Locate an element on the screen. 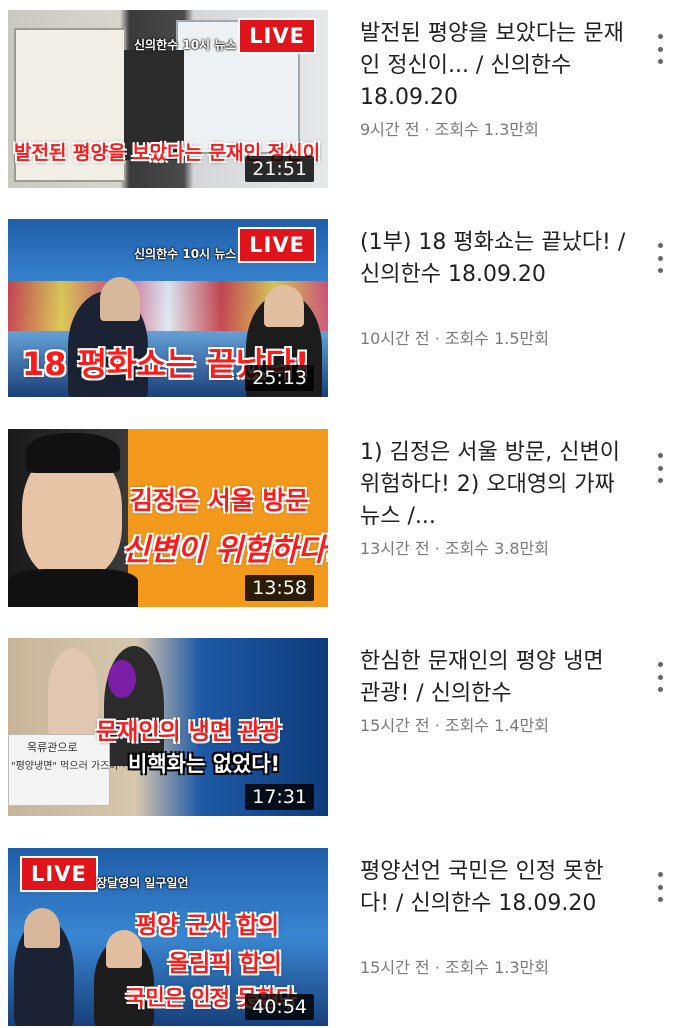 Image resolution: width=694 pixels, height=1028 pixels. video-meta: 15시간 전 · 조회수 1.4만회 is located at coordinates (454, 725).